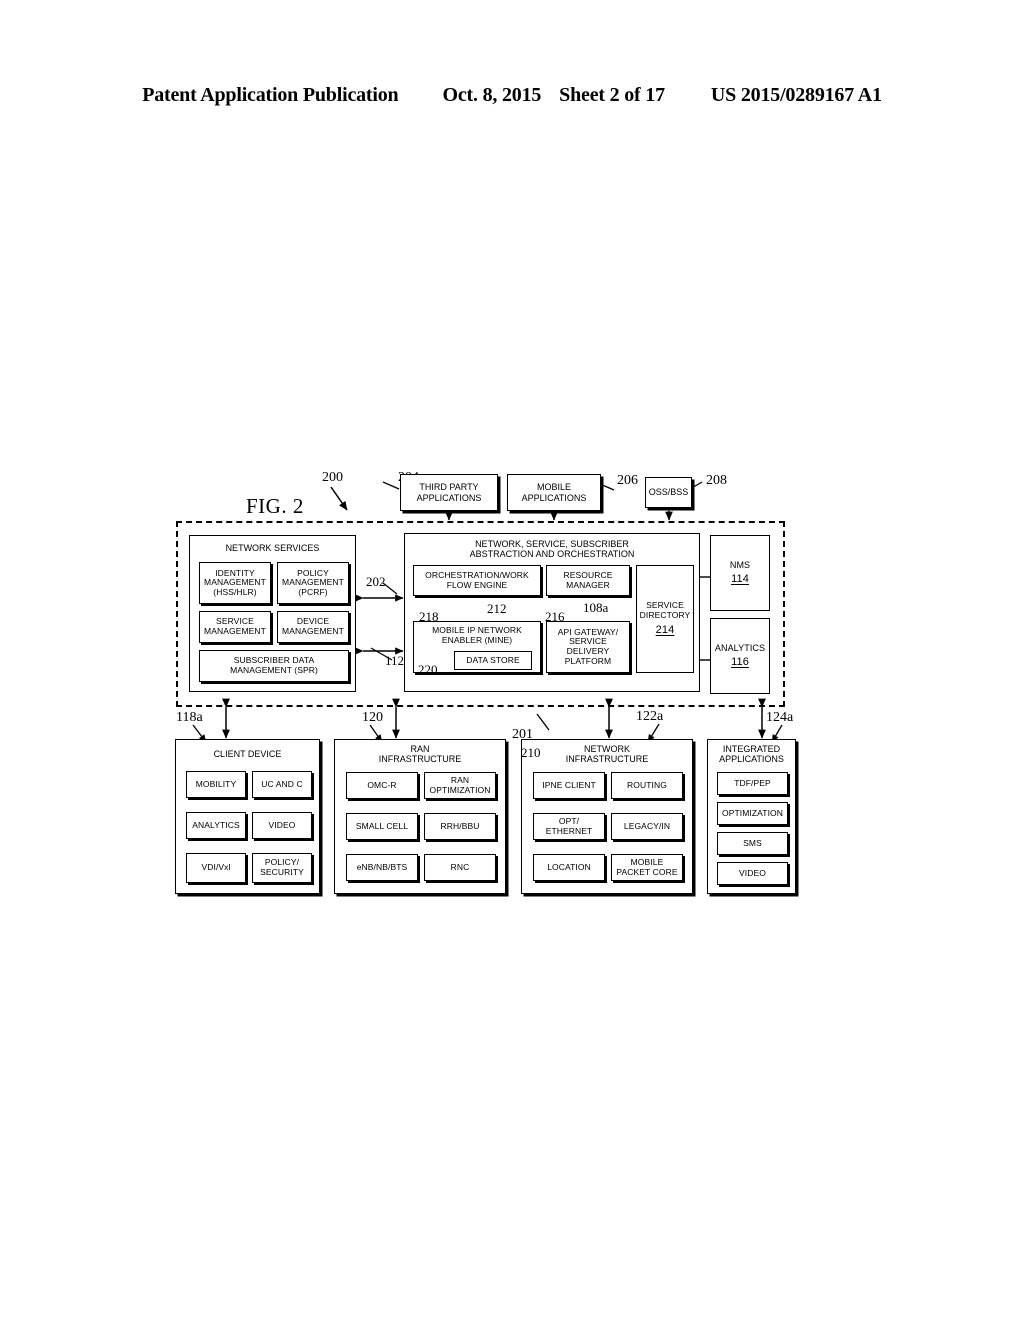 Image resolution: width=1024 pixels, height=1320 pixels. I want to click on sheet-number: Sheet 2 of 17, so click(612, 95).